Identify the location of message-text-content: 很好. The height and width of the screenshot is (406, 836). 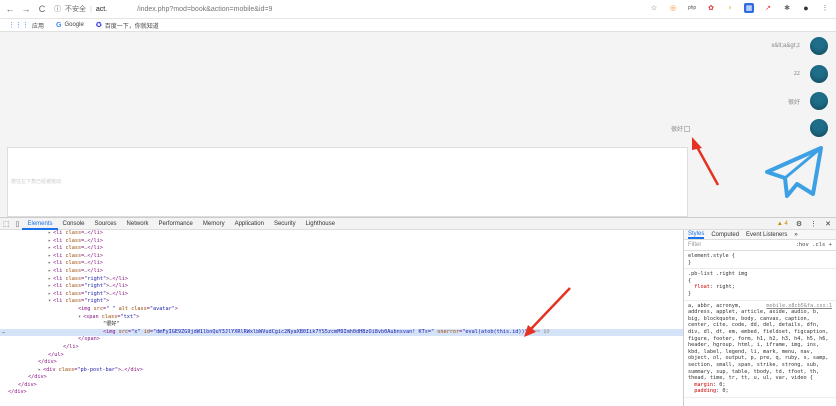
(676, 129).